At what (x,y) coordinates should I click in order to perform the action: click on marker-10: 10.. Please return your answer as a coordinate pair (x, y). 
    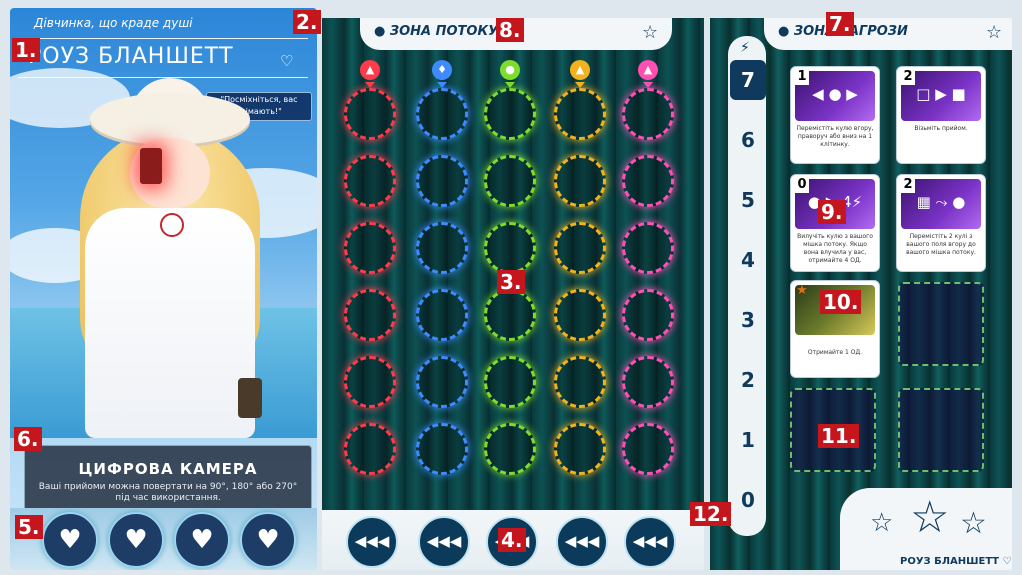
    Looking at the image, I should click on (841, 302).